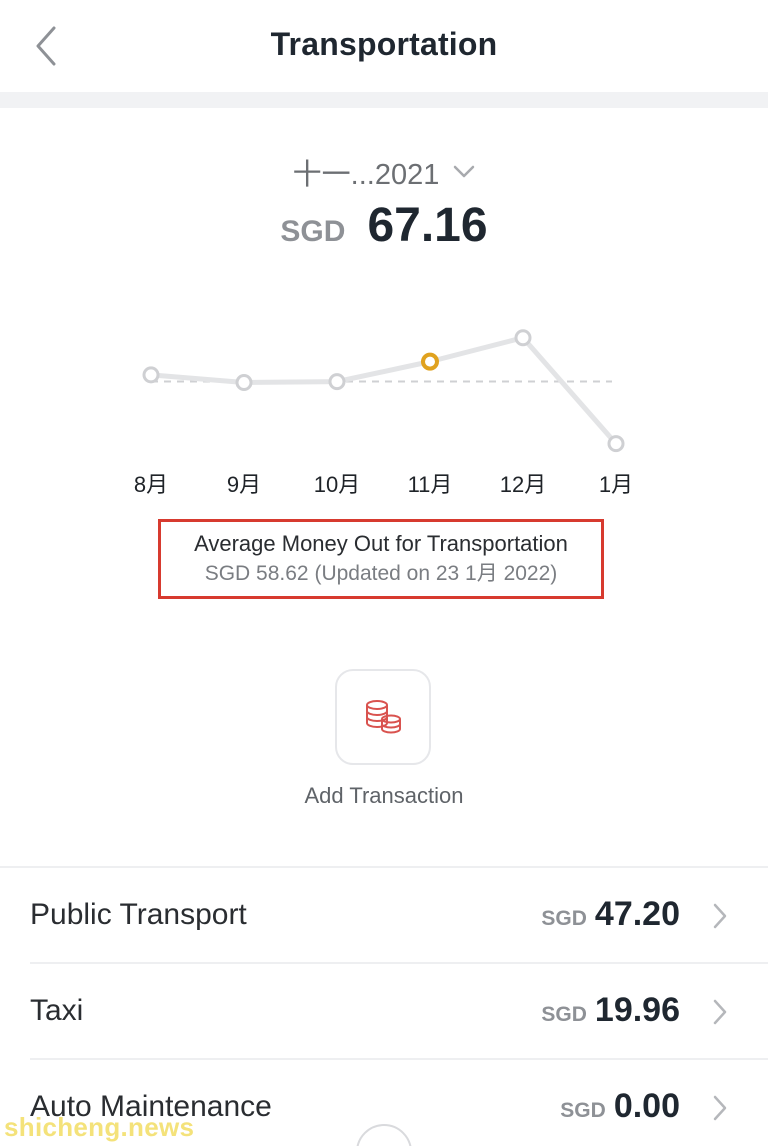  I want to click on add-transaction-button, so click(383, 717).